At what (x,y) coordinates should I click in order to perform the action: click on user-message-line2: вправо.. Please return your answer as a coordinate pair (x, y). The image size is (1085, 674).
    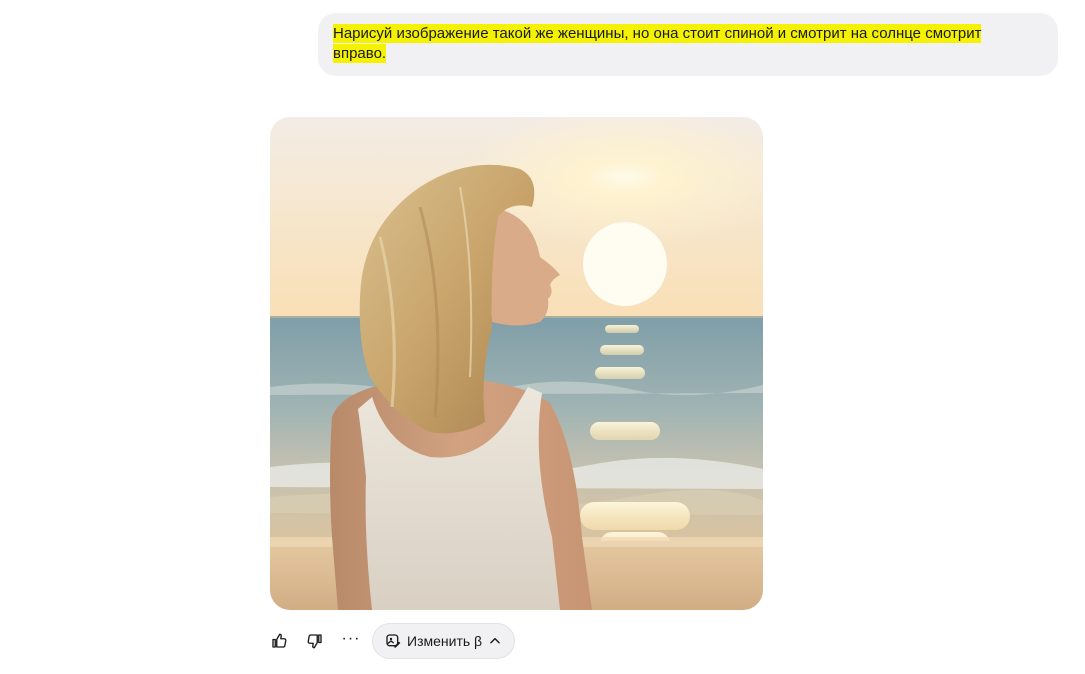
    Looking at the image, I should click on (360, 53).